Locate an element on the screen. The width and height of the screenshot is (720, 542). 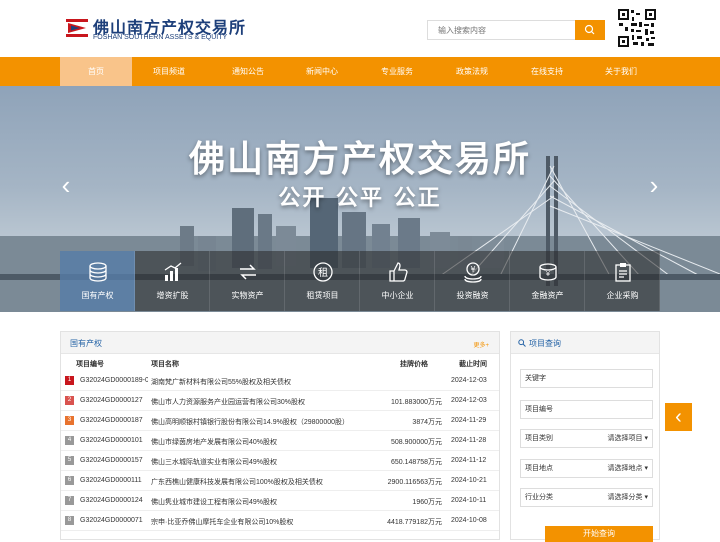
project-code: G32024GD0000071 is located at coordinates (111, 520).